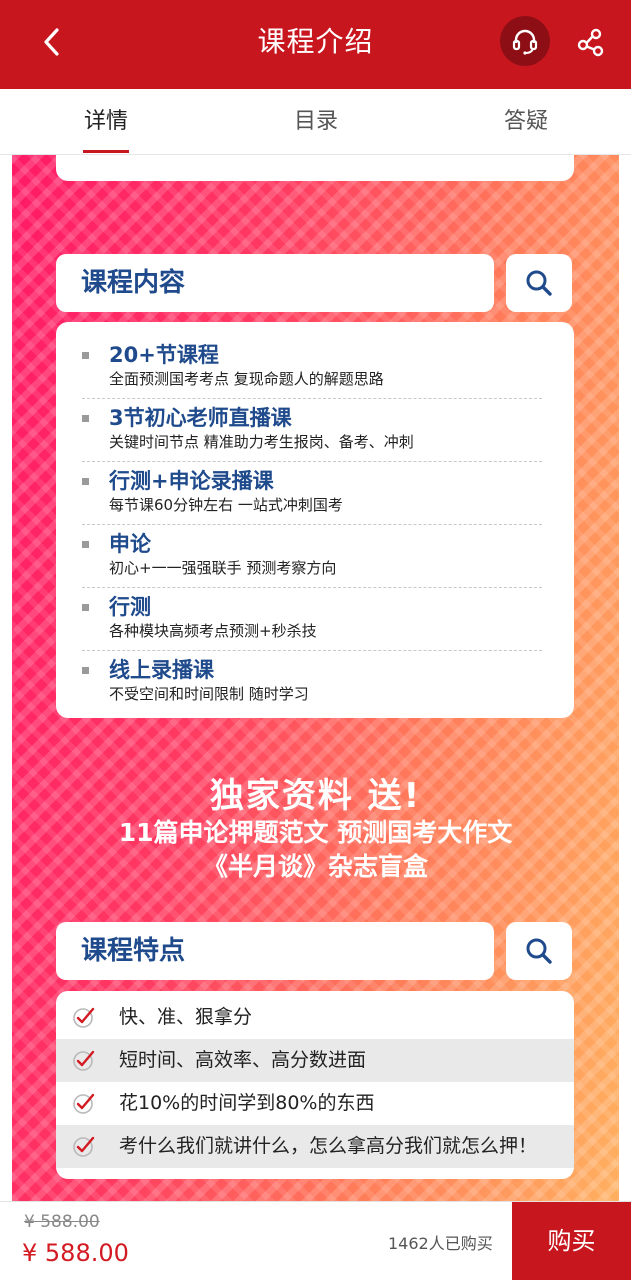 Image resolution: width=631 pixels, height=1280 pixels. What do you see at coordinates (312, 682) in the screenshot?
I see `list-item: 线上录播课 不受空间和时间限制 随时学习` at bounding box center [312, 682].